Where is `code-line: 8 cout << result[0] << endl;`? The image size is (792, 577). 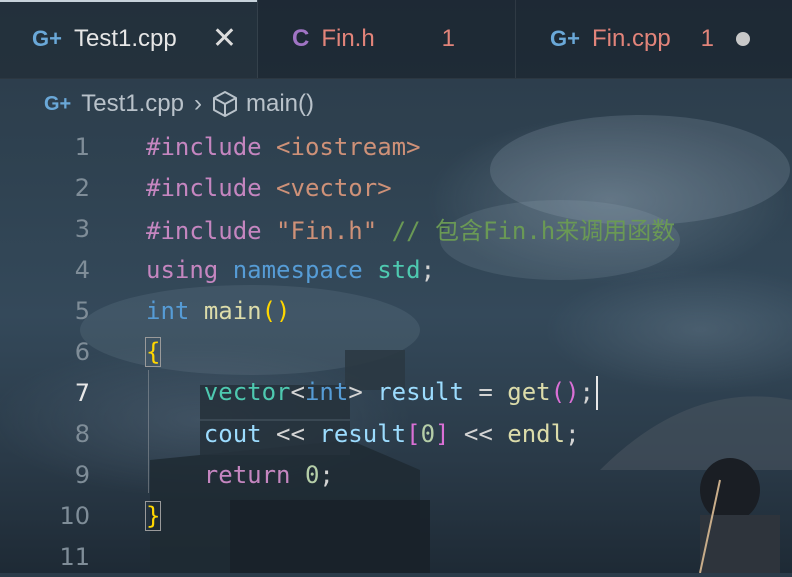 code-line: 8 cout << result[0] << endl; is located at coordinates (396, 433).